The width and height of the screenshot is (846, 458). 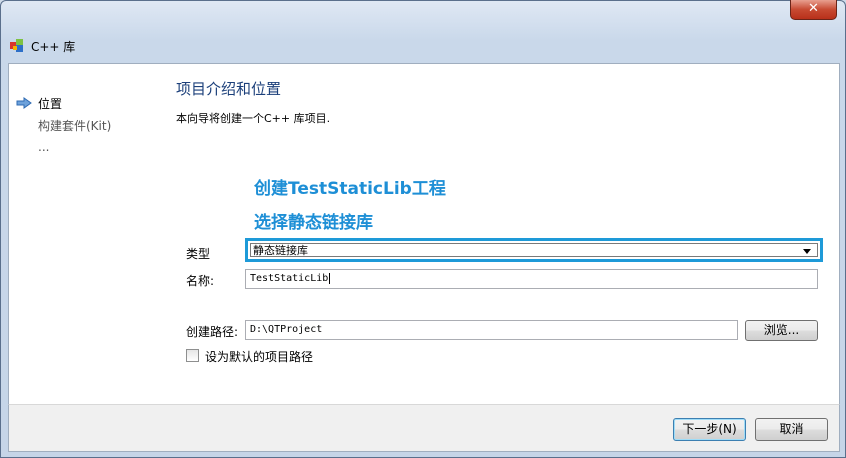 I want to click on library-type-value: 静态链接库, so click(x=280, y=250).